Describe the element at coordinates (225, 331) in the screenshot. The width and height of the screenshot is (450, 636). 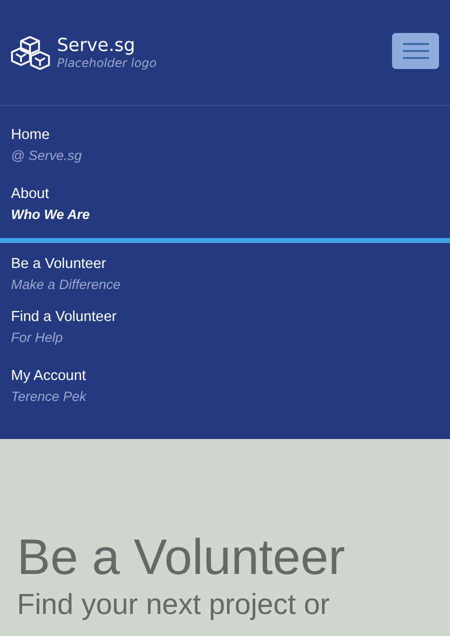
I see `nav-item: Find a Volunteer For Help` at that location.